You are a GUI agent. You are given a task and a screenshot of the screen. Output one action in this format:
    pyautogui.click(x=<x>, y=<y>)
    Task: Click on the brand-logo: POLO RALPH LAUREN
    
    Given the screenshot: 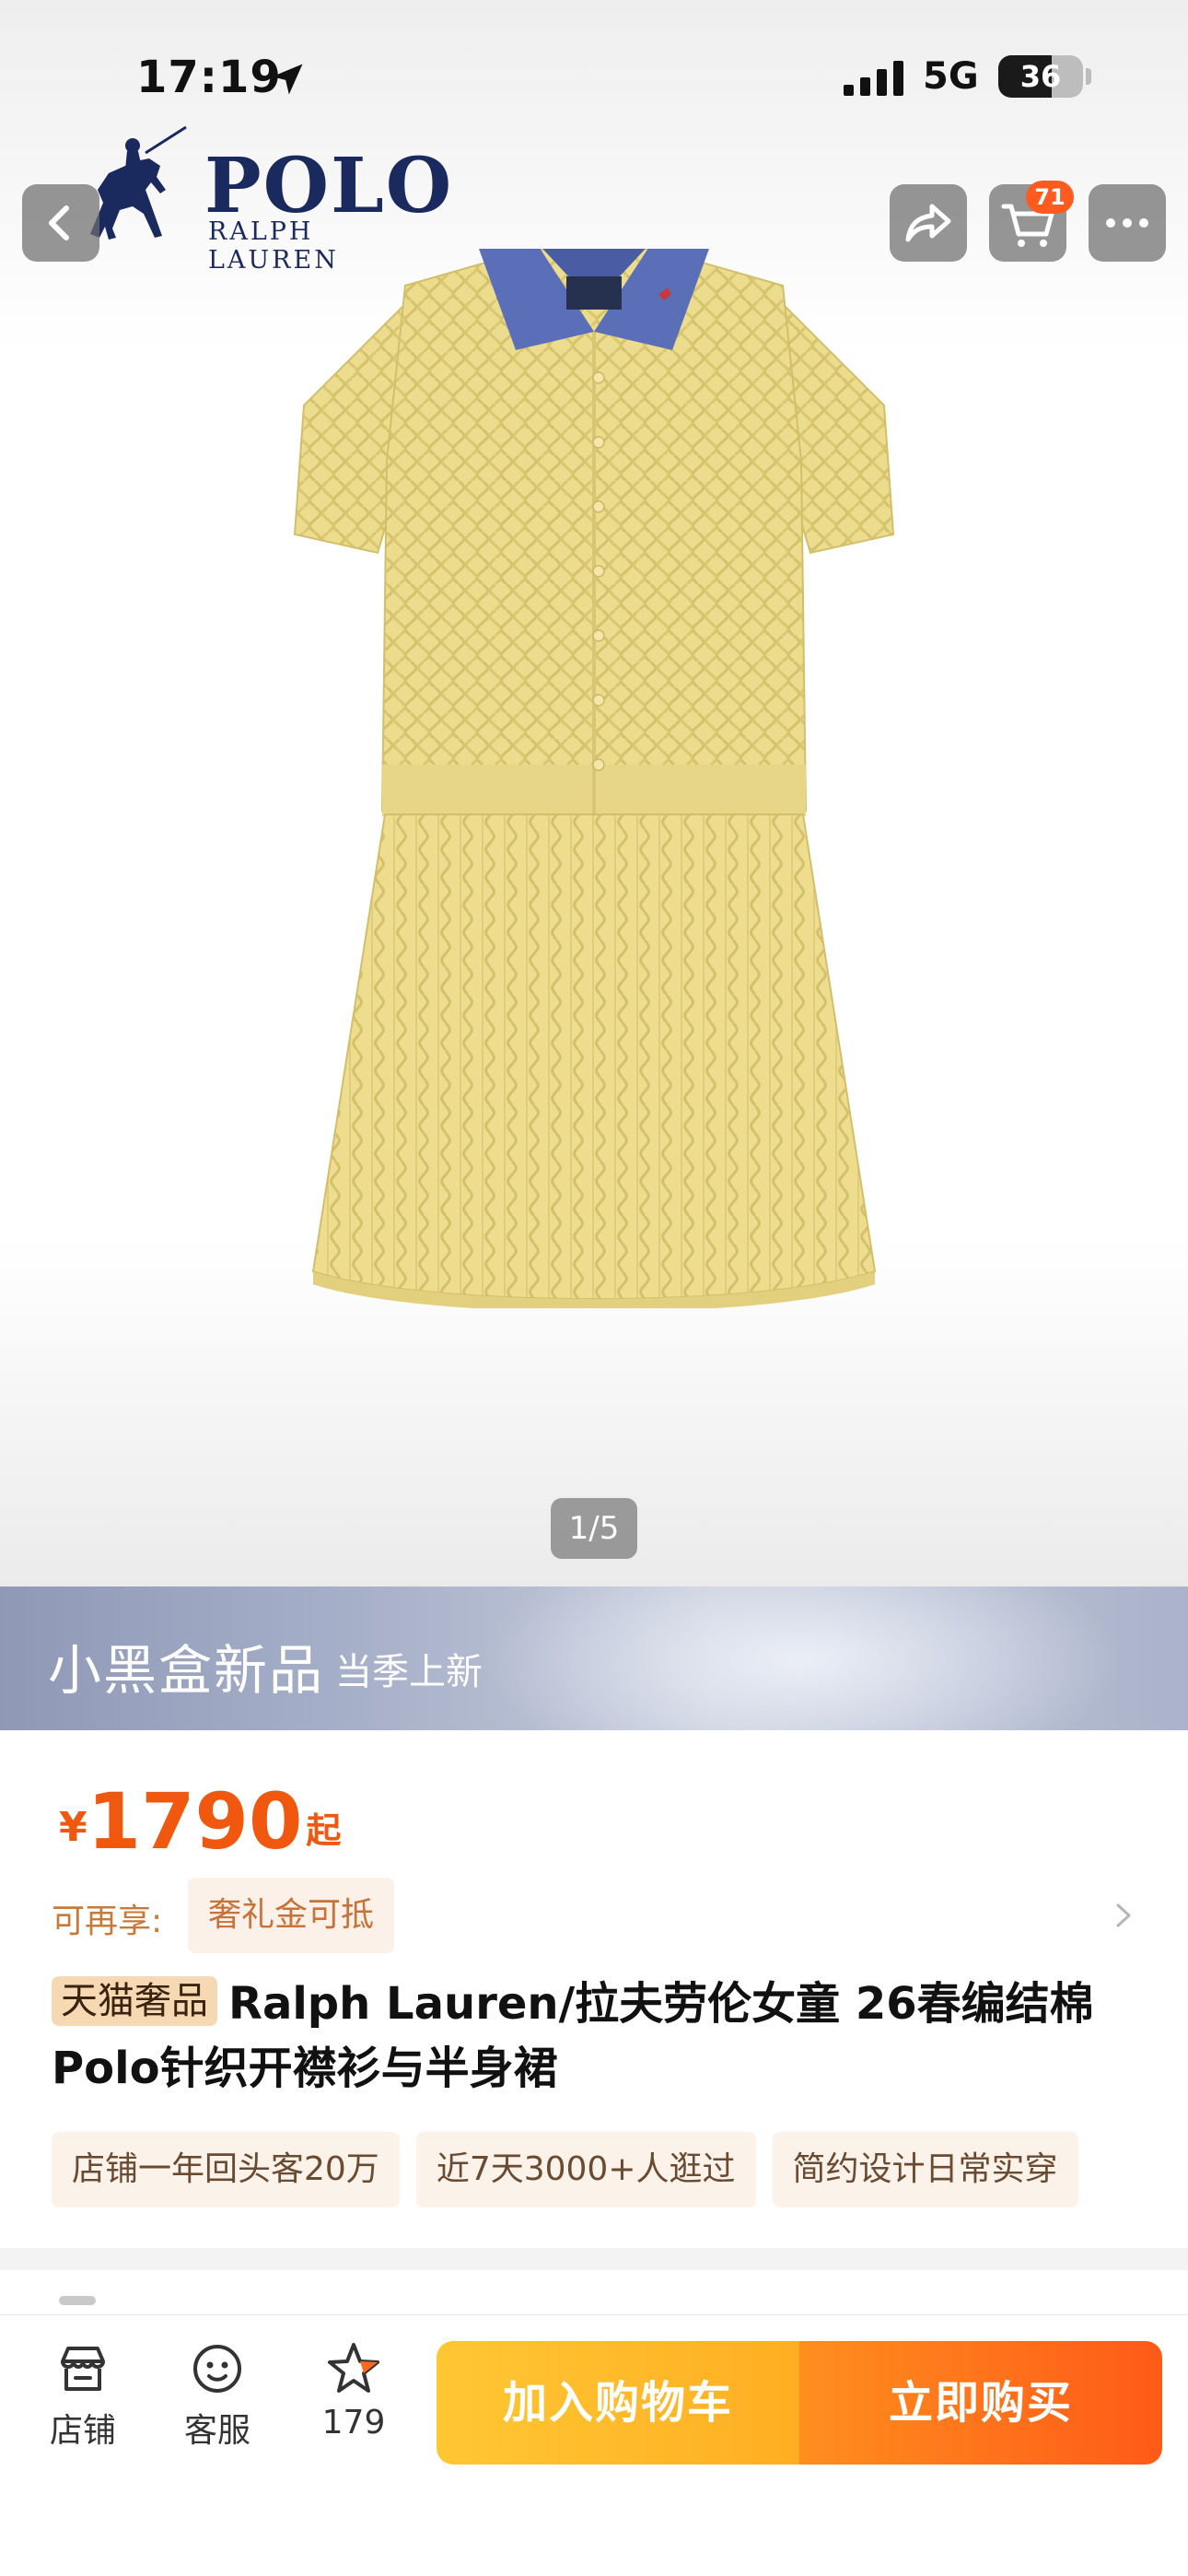 What is the action you would take?
    pyautogui.click(x=257, y=198)
    